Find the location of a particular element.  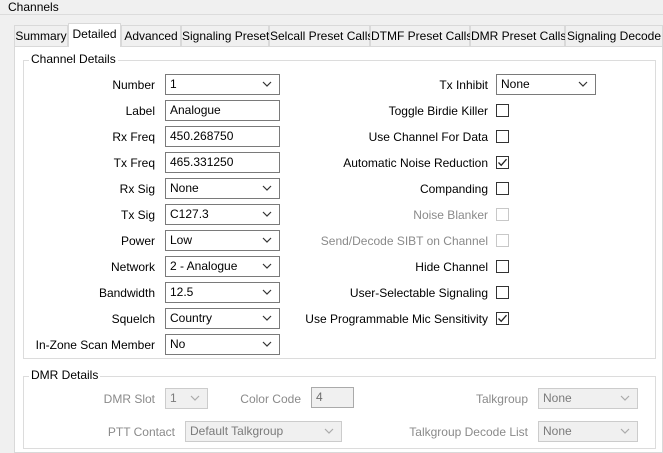

automatic-noise-reduction-label: Automatic Noise Reduction is located at coordinates (415, 163).